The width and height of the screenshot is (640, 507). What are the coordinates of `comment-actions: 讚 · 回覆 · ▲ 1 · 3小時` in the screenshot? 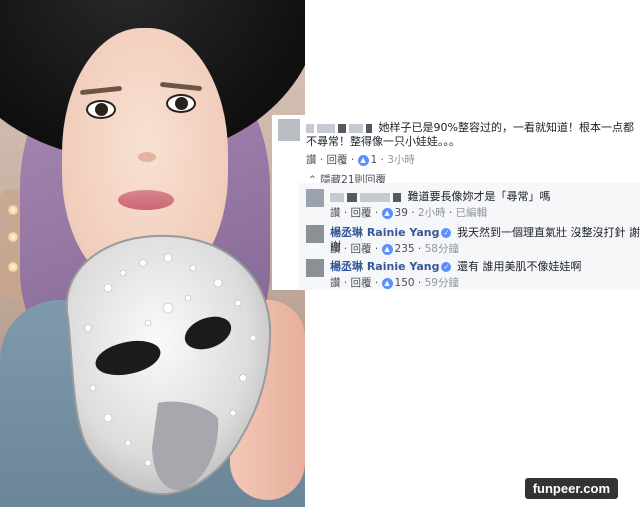 It's located at (360, 160).